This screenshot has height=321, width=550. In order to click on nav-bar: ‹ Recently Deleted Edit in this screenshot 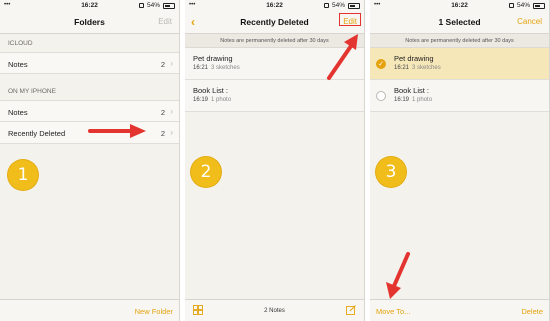, I will do `click(274, 23)`.